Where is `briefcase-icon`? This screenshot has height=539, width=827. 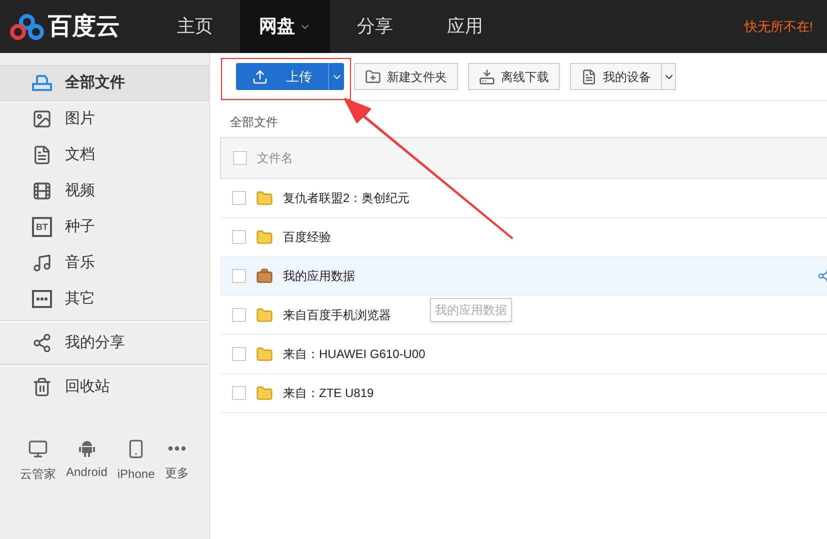 briefcase-icon is located at coordinates (264, 276).